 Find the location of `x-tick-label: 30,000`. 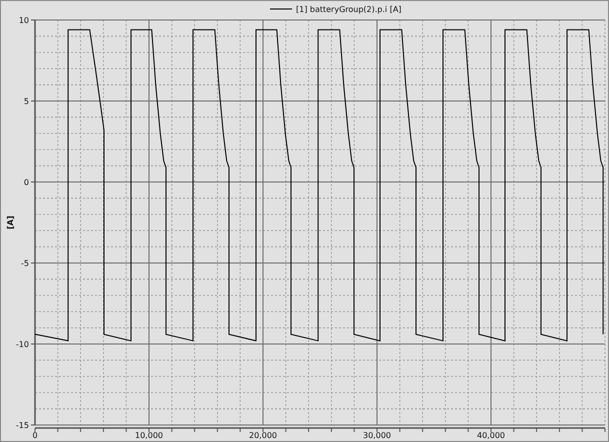

x-tick-label: 30,000 is located at coordinates (377, 435).